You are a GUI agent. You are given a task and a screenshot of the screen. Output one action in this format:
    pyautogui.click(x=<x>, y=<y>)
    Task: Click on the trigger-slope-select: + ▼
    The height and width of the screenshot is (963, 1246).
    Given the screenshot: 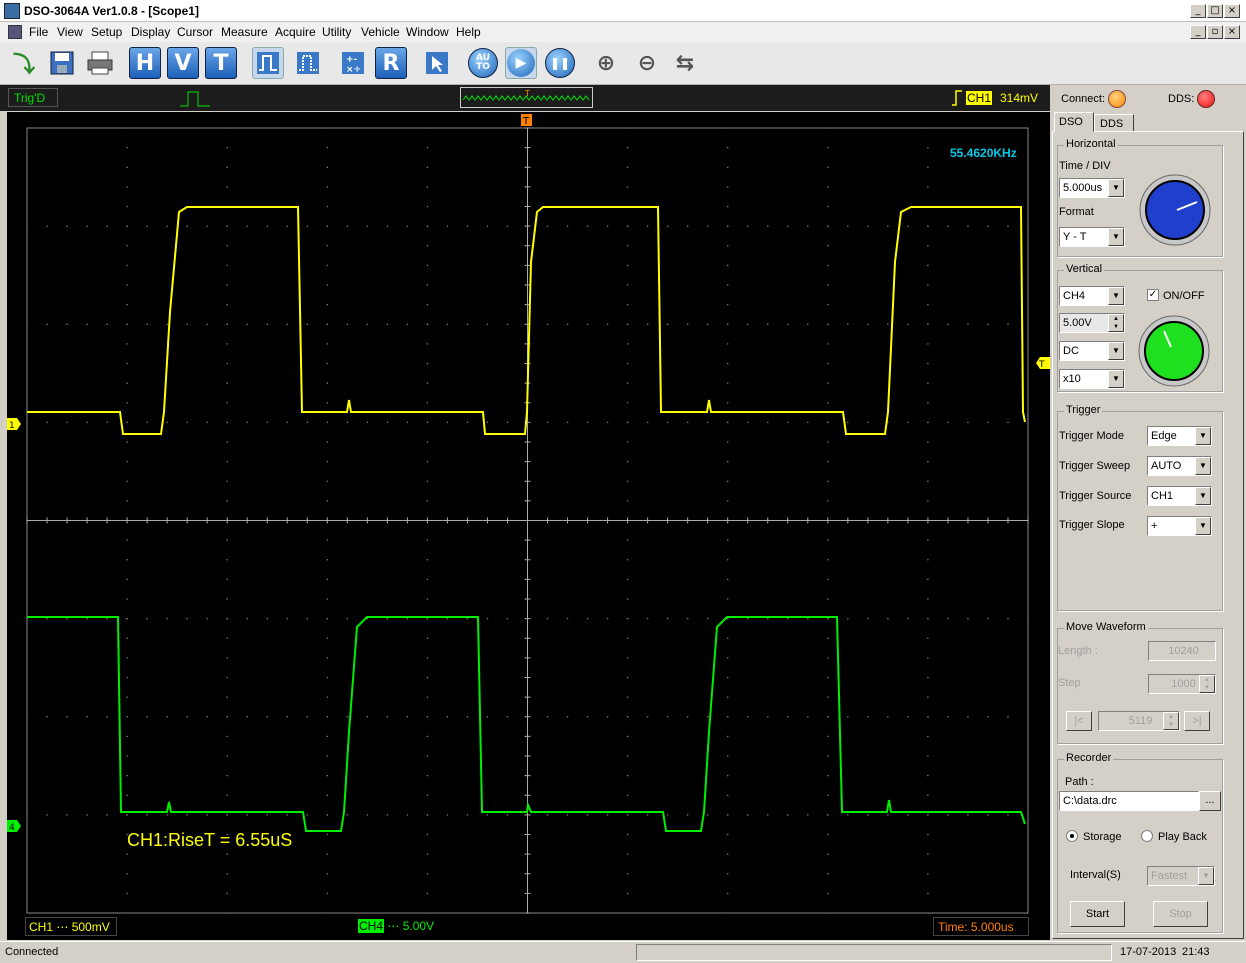 What is the action you would take?
    pyautogui.click(x=1179, y=526)
    